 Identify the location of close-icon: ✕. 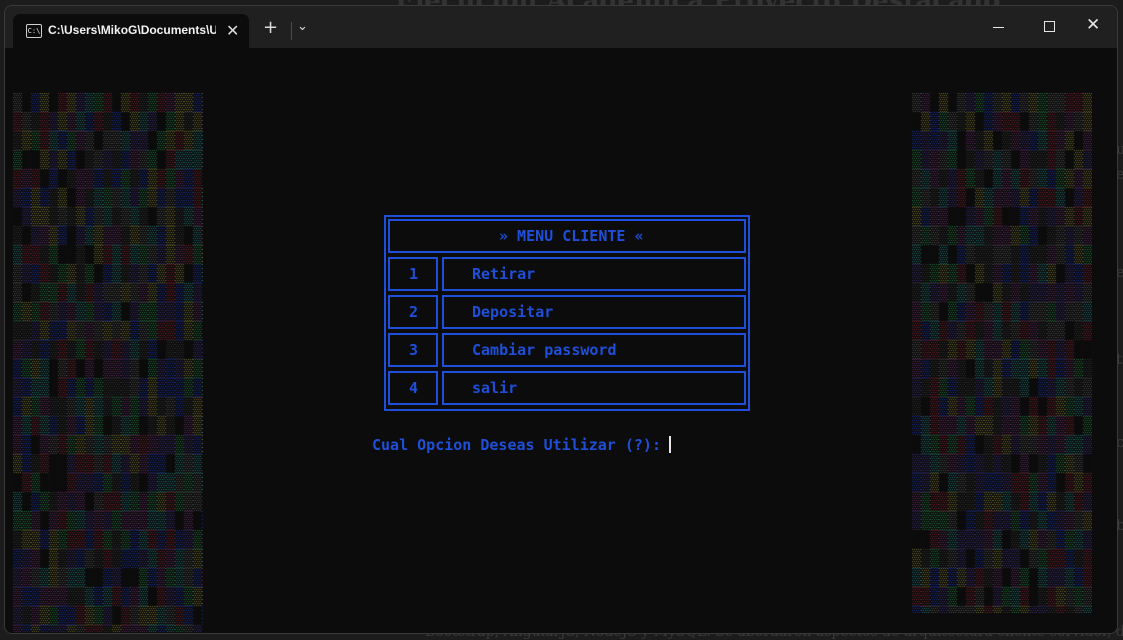
(1093, 25).